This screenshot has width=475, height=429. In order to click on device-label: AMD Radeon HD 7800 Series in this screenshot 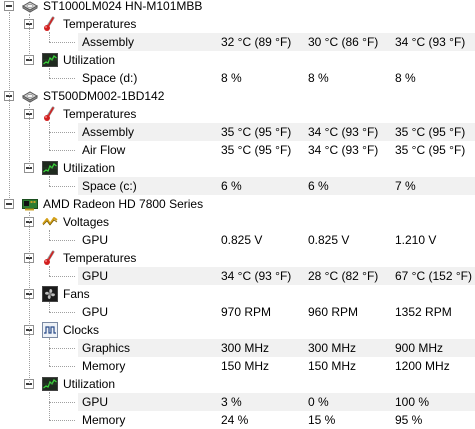, I will do `click(123, 204)`.